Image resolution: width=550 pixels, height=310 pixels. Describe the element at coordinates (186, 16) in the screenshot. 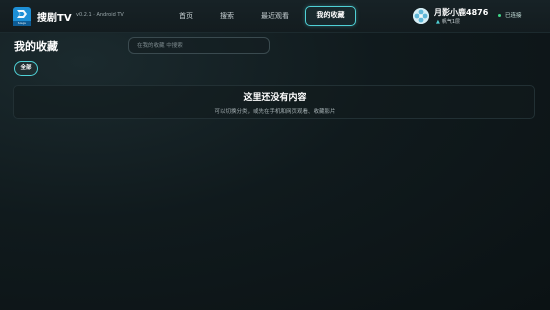

I see `nav-home: 首页` at that location.